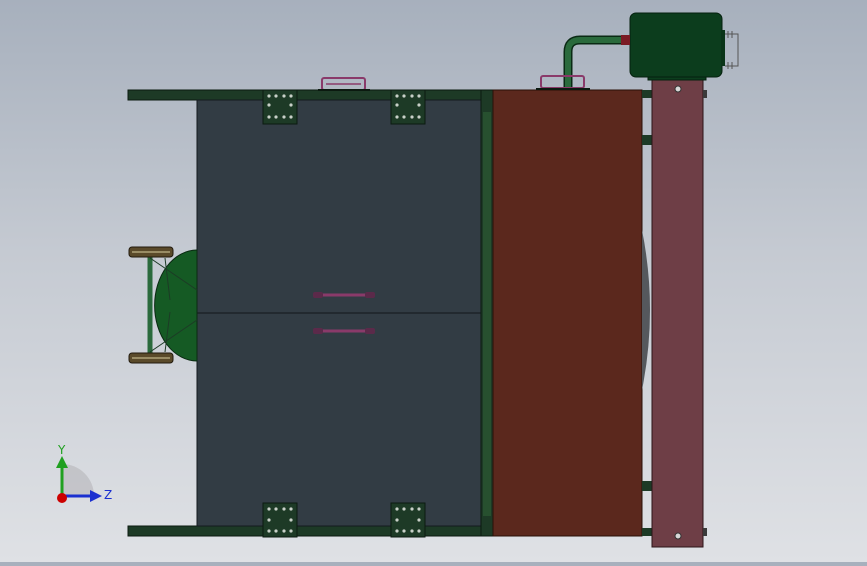 This screenshot has height=566, width=867. I want to click on fan-housing-arc, so click(646, 310).